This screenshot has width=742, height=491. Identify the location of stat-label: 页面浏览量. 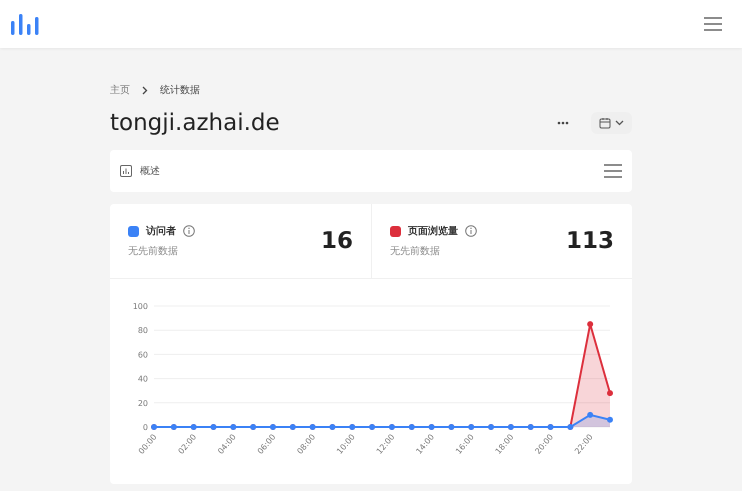
(433, 231).